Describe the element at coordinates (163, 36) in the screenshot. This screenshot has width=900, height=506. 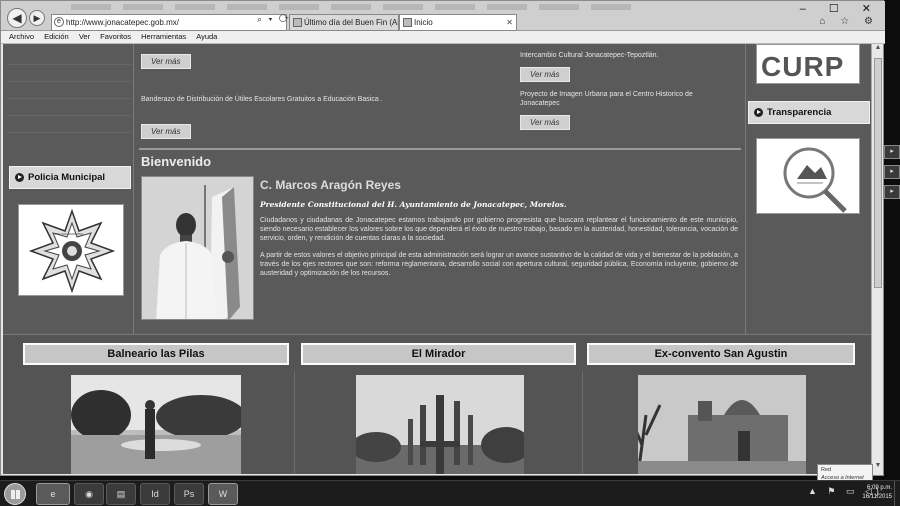
I see `menu-herramientas: Herramientas` at that location.